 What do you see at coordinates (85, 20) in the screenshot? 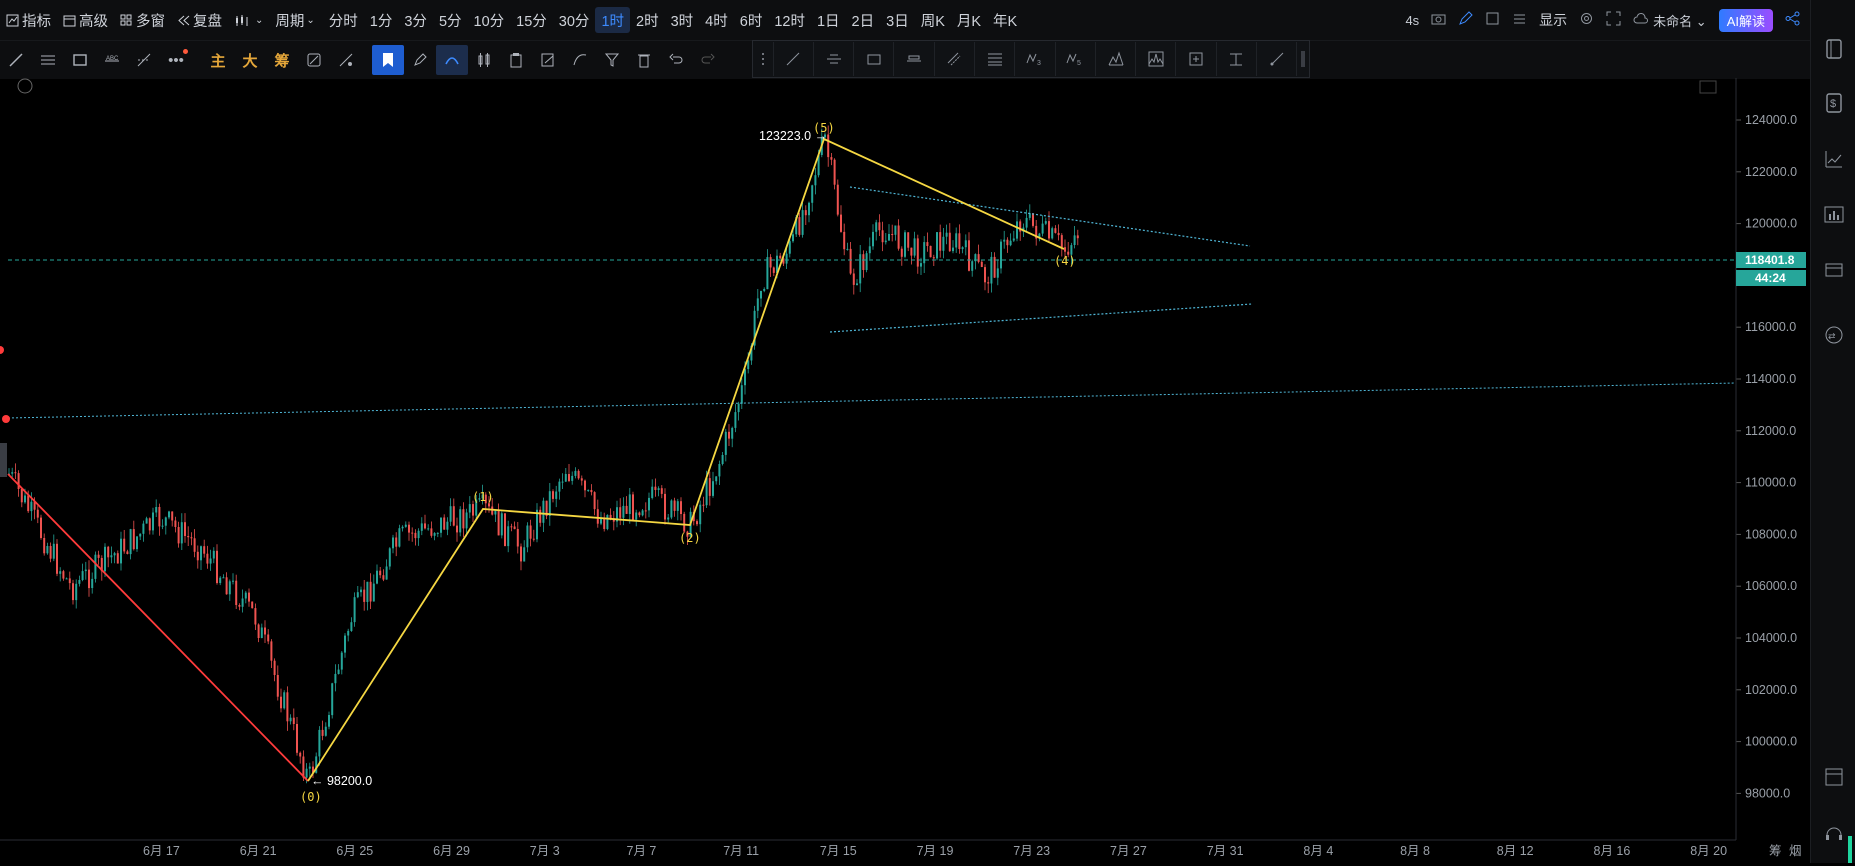
I see `topbar-item-calendar: 高级` at bounding box center [85, 20].